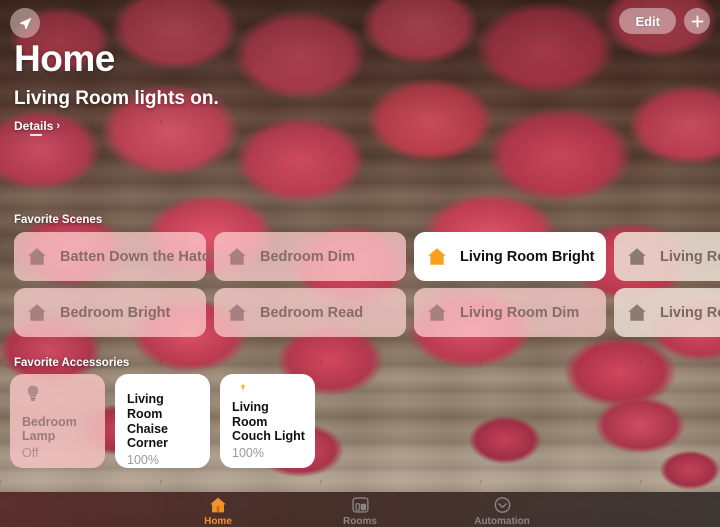 Image resolution: width=720 pixels, height=527 pixels. I want to click on scene-label: Bedroom Dim, so click(308, 256).